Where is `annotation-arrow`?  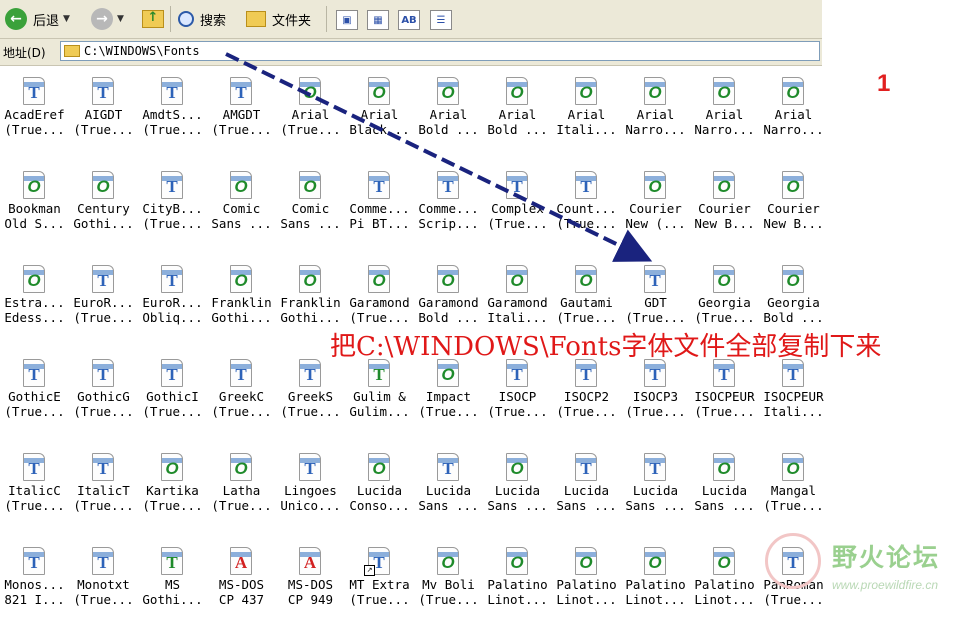
annotation-arrow is located at coordinates (439, 157).